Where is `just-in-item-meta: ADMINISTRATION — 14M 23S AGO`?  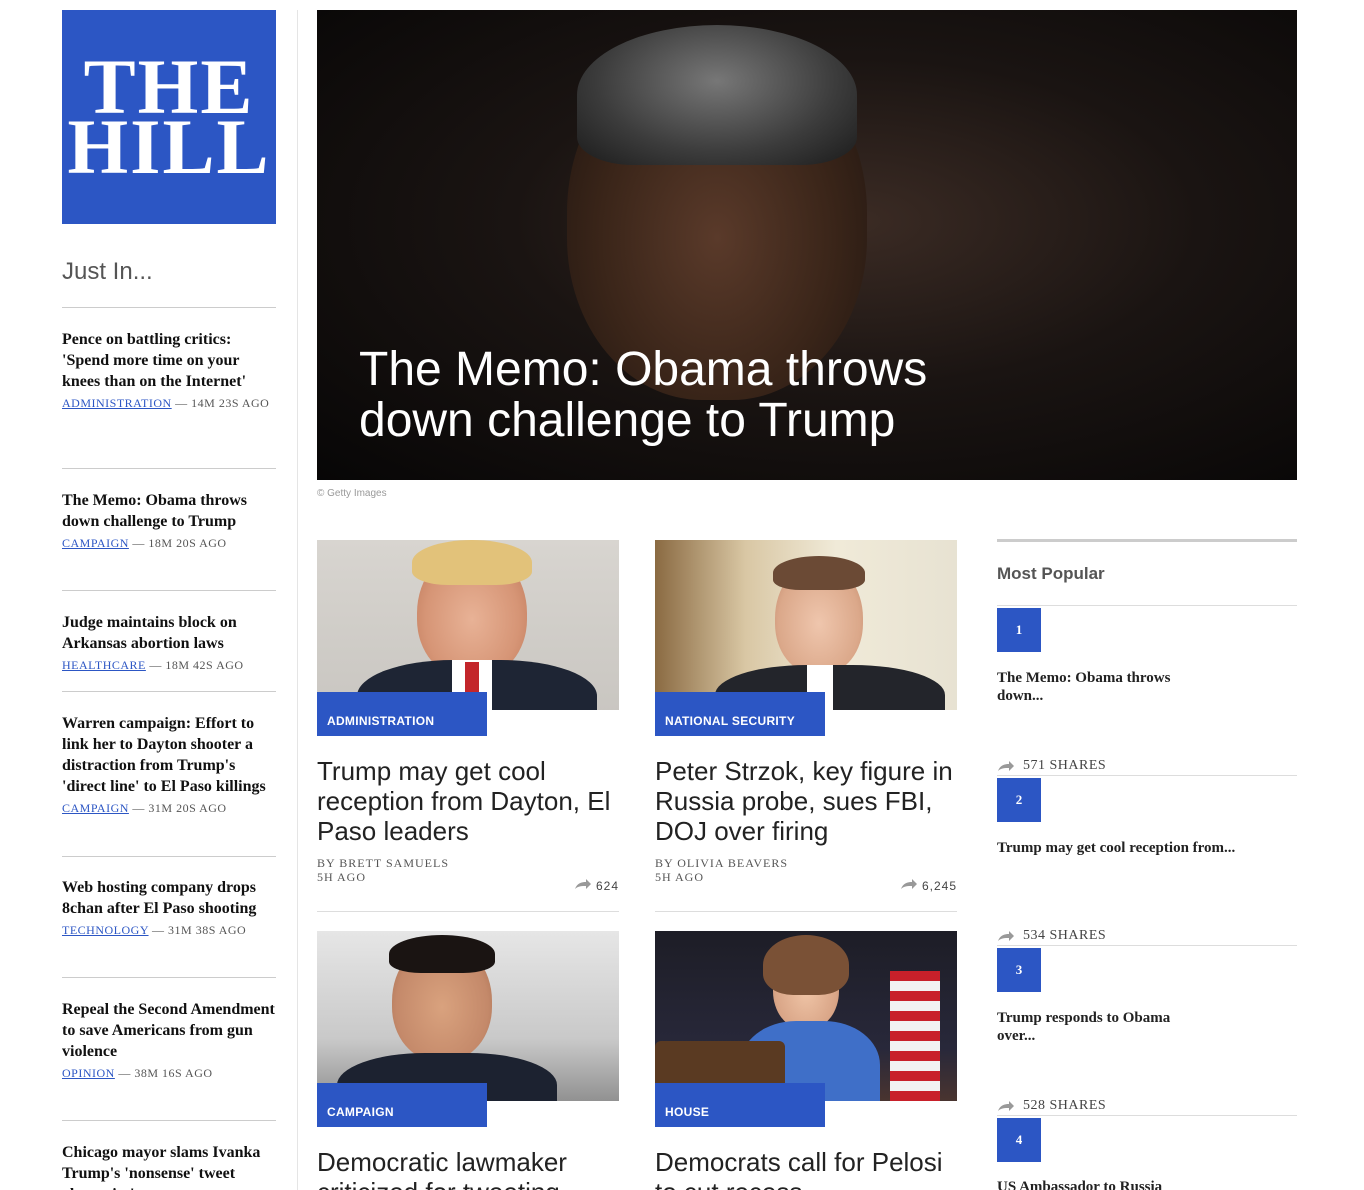 just-in-item-meta: ADMINISTRATION — 14M 23S AGO is located at coordinates (169, 403).